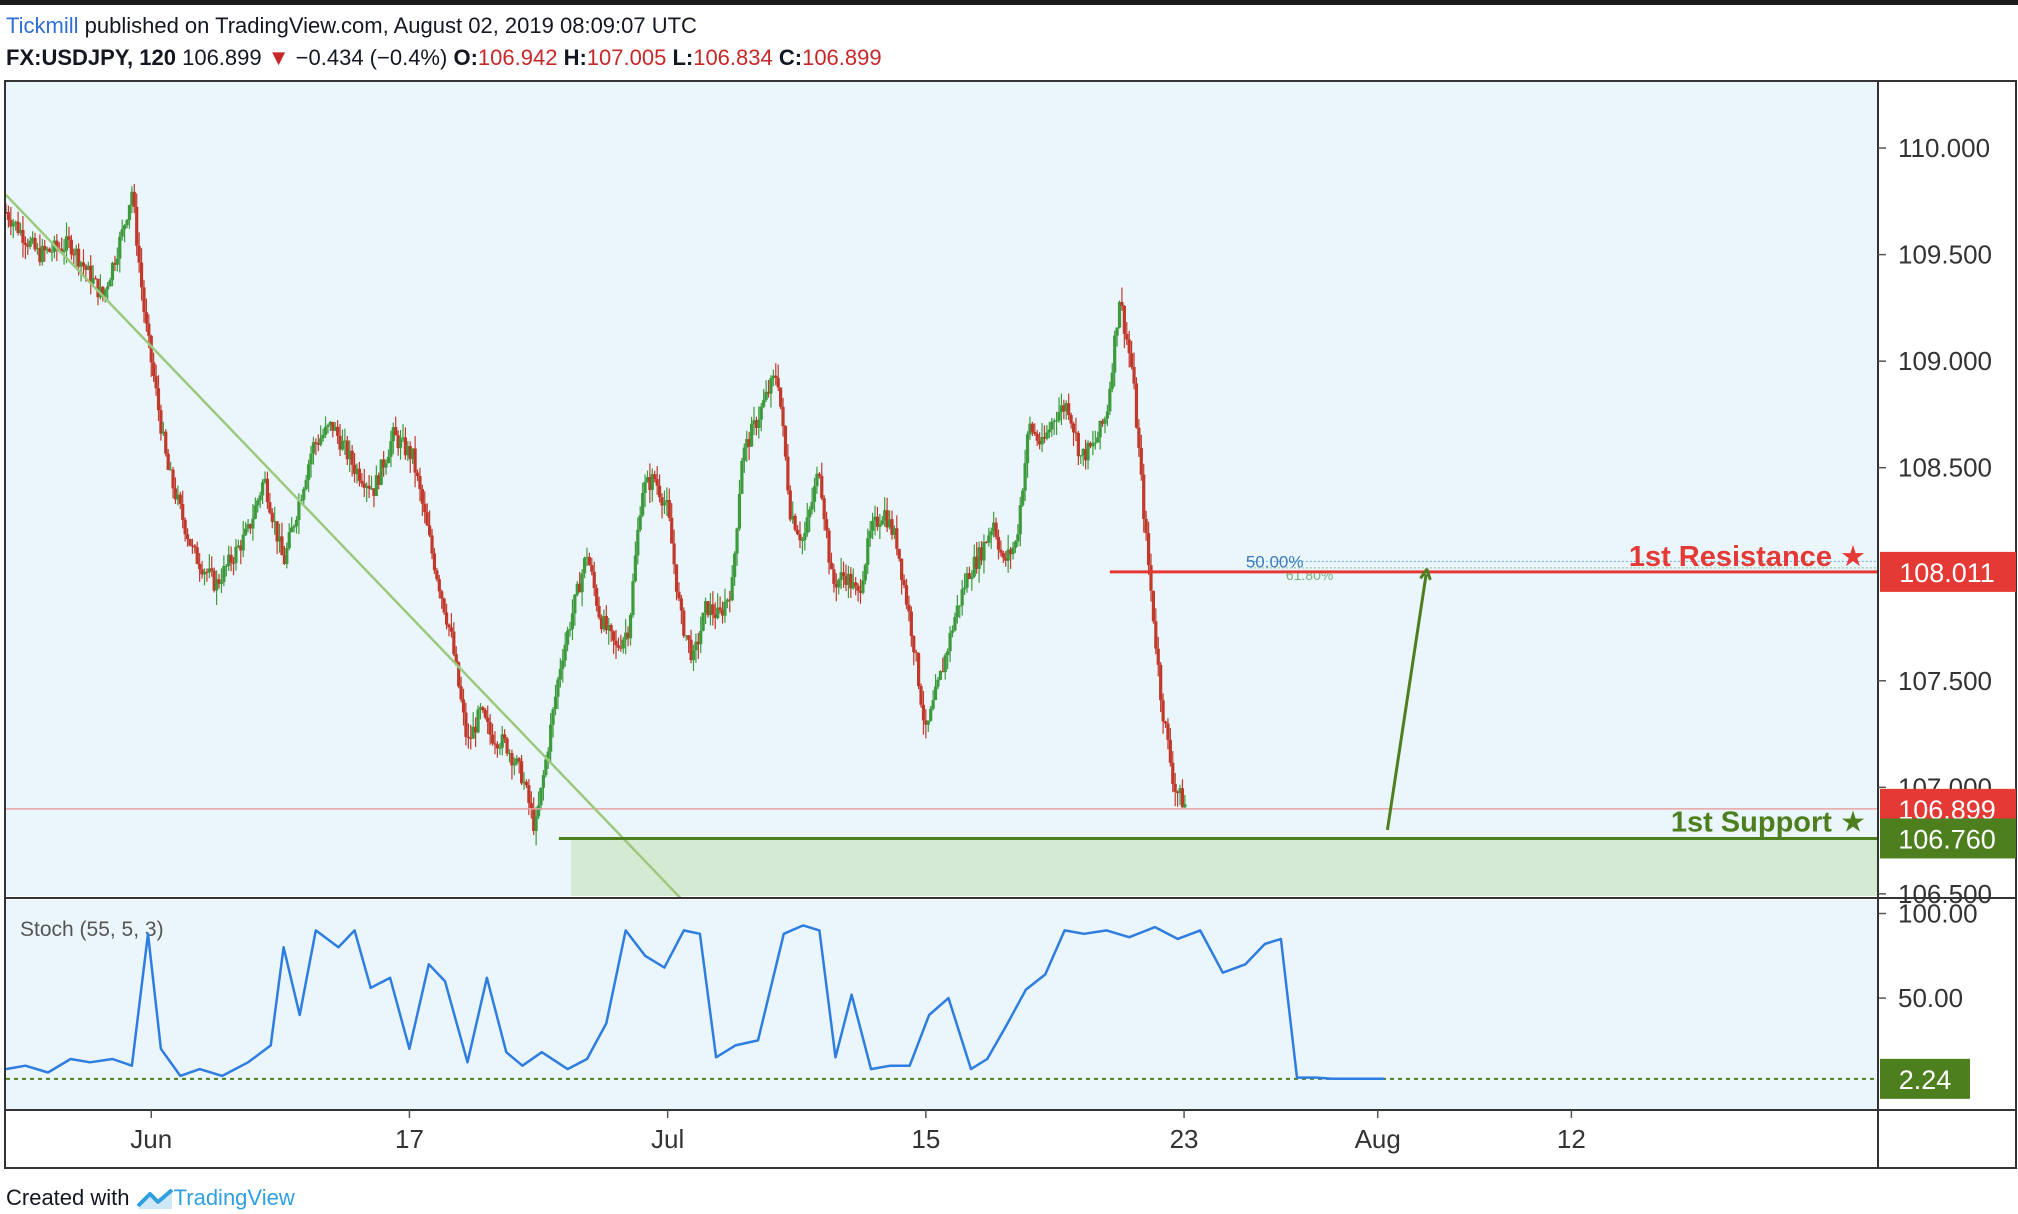 This screenshot has width=2018, height=1214. Describe the element at coordinates (1224, 867) in the screenshot. I see `support-zone-fill` at that location.